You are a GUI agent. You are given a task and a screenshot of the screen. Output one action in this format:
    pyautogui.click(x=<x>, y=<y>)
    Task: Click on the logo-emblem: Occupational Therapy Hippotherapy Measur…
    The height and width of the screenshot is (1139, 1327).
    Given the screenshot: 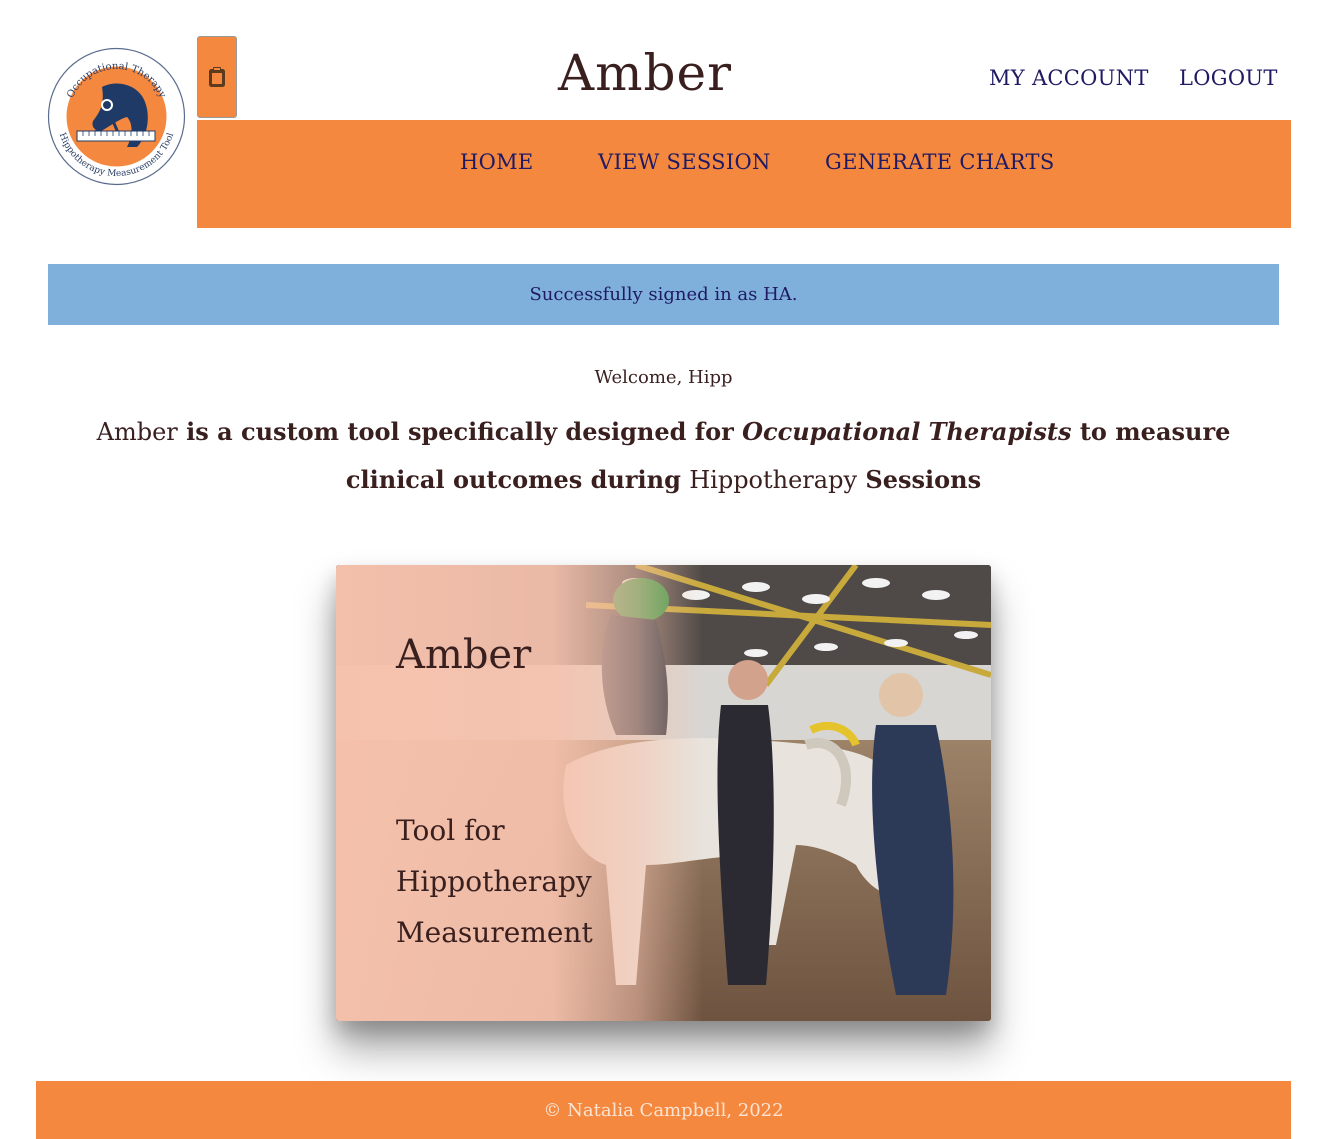 What is the action you would take?
    pyautogui.click(x=116, y=116)
    